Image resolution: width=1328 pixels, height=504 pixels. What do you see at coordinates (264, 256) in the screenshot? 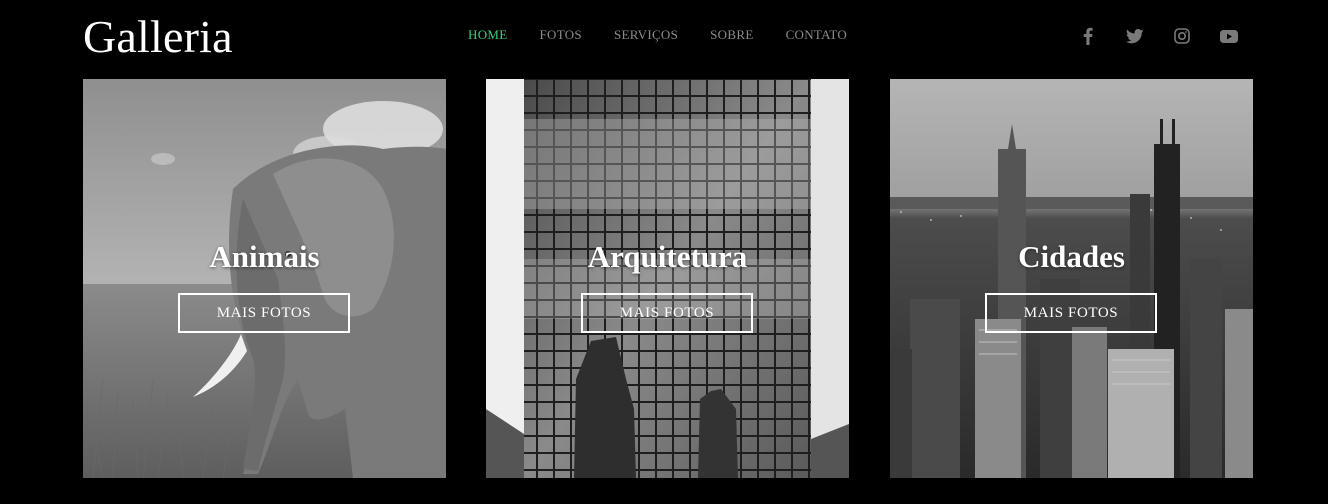
I see `card-title: Animais` at bounding box center [264, 256].